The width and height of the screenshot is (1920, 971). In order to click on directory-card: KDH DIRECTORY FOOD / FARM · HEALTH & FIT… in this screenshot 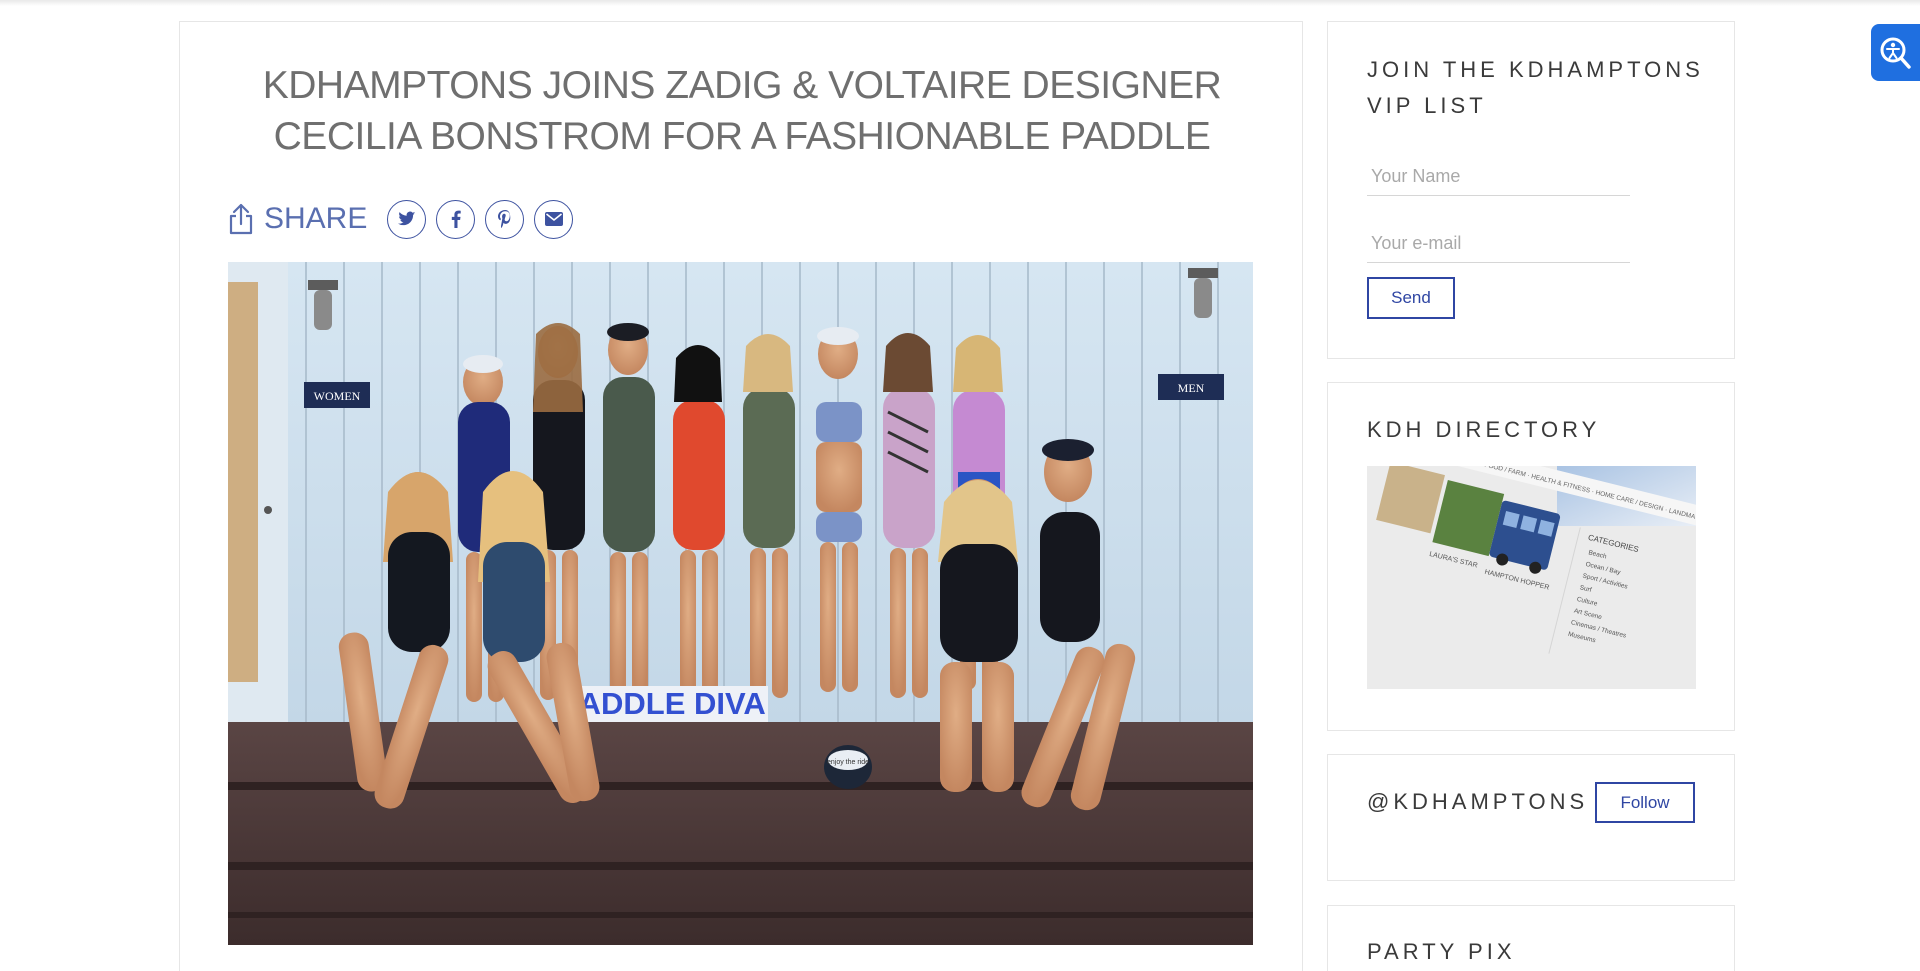, I will do `click(1531, 556)`.